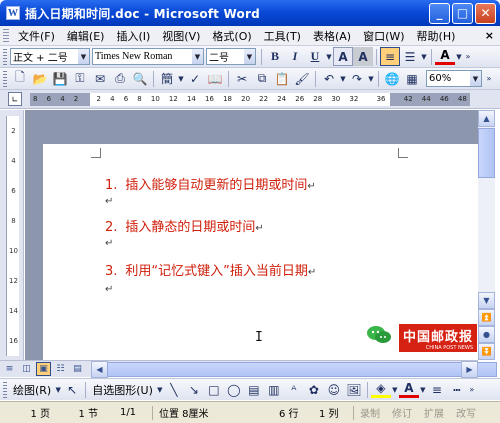  What do you see at coordinates (454, 78) in the screenshot?
I see `zoom-combo: 60% ▼` at bounding box center [454, 78].